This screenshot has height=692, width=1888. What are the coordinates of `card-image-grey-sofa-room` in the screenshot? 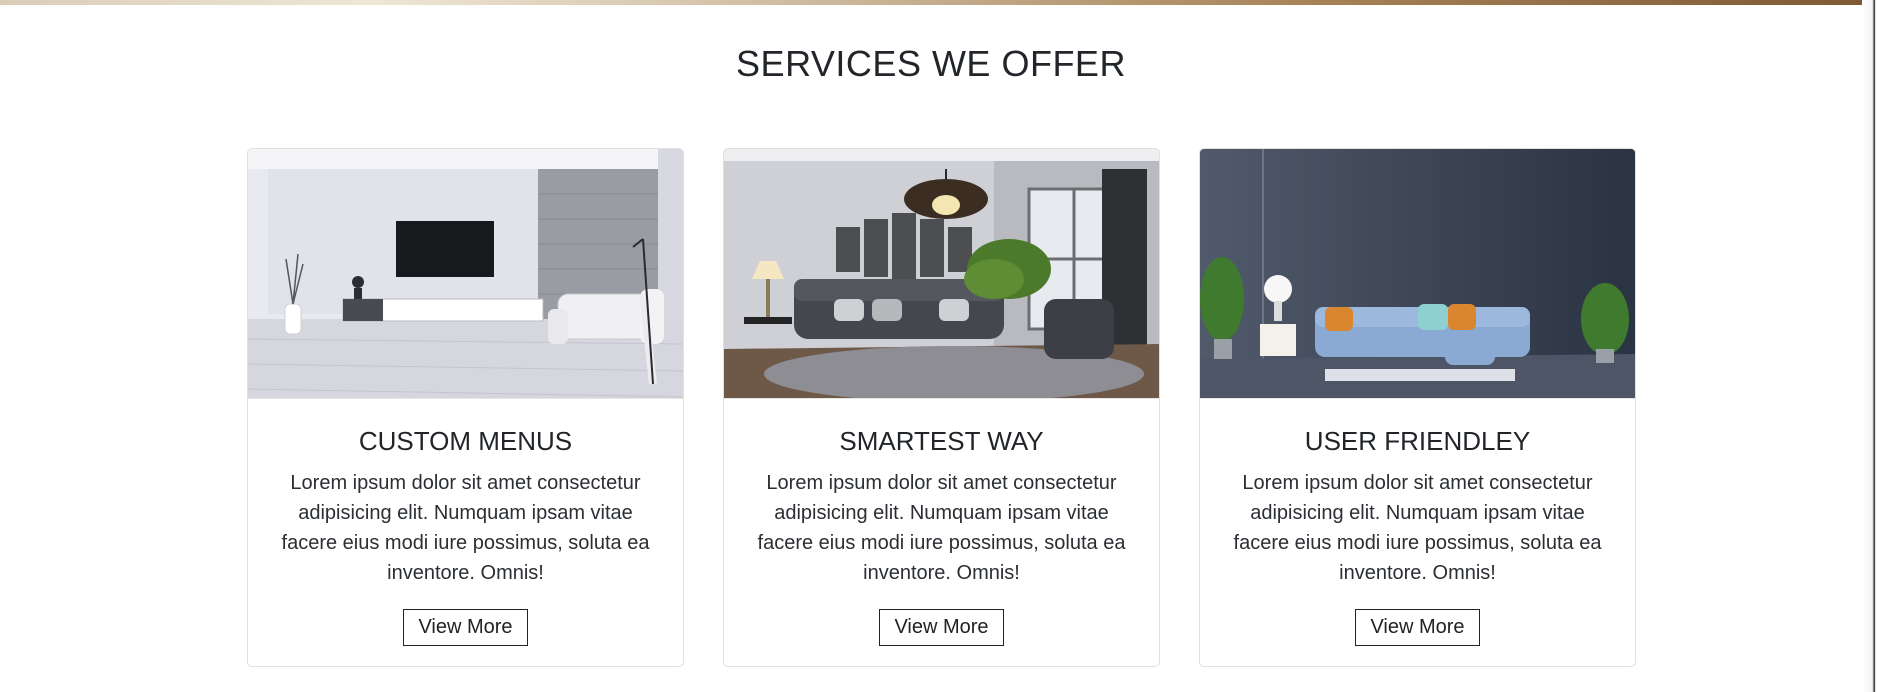 It's located at (941, 274).